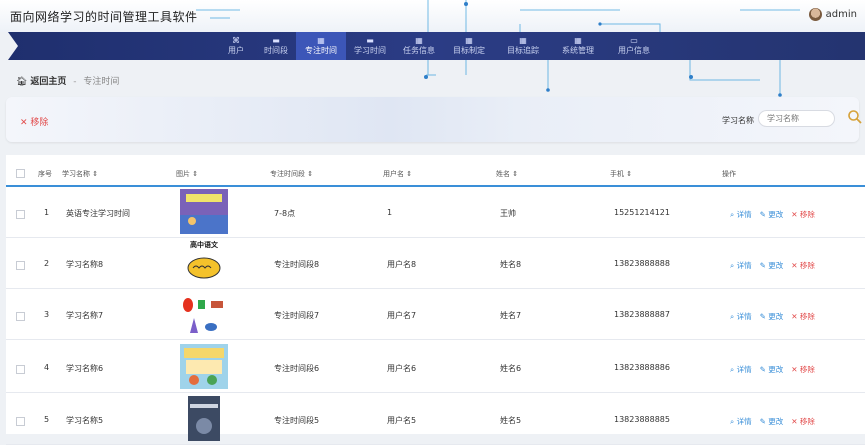 This screenshot has height=445, width=865. Describe the element at coordinates (104, 17) in the screenshot. I see `app-title: 面向网络学习的时间管理工具软件` at that location.